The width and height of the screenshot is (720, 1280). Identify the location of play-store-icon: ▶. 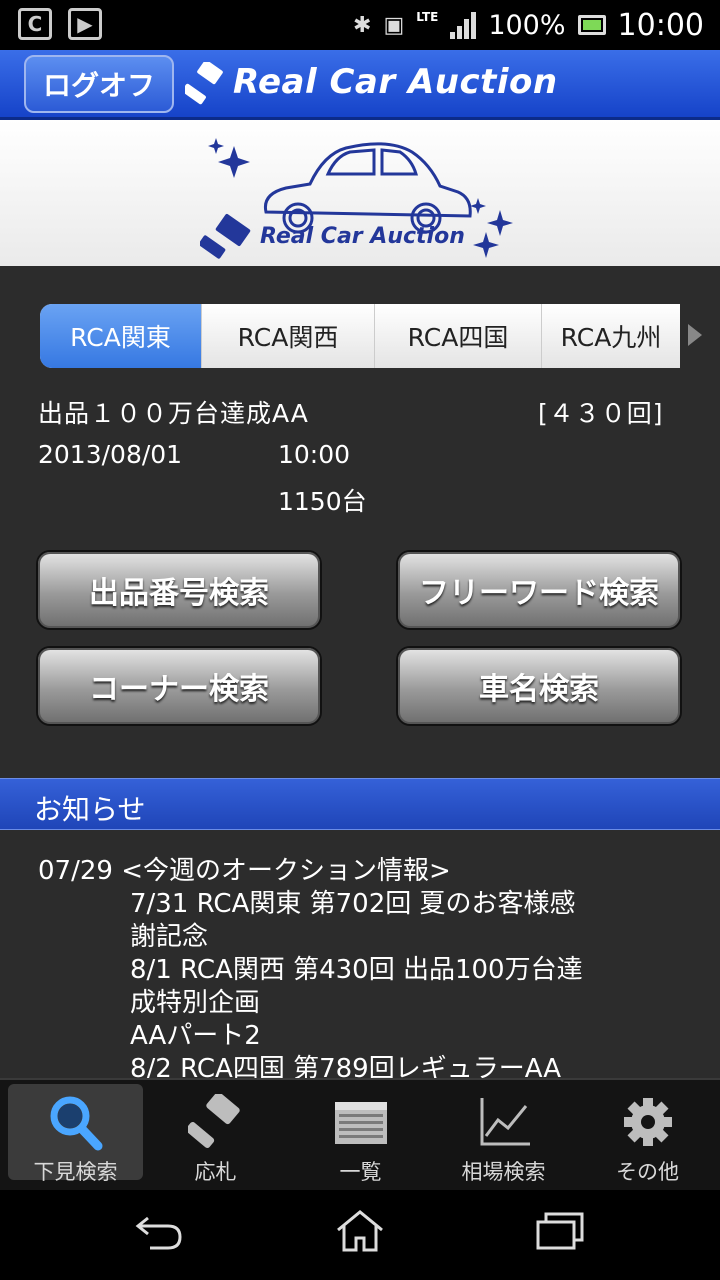
(85, 24).